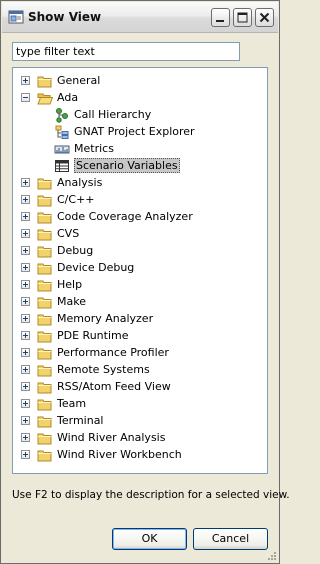 The height and width of the screenshot is (564, 320). I want to click on tree-item: CVS, so click(140, 233).